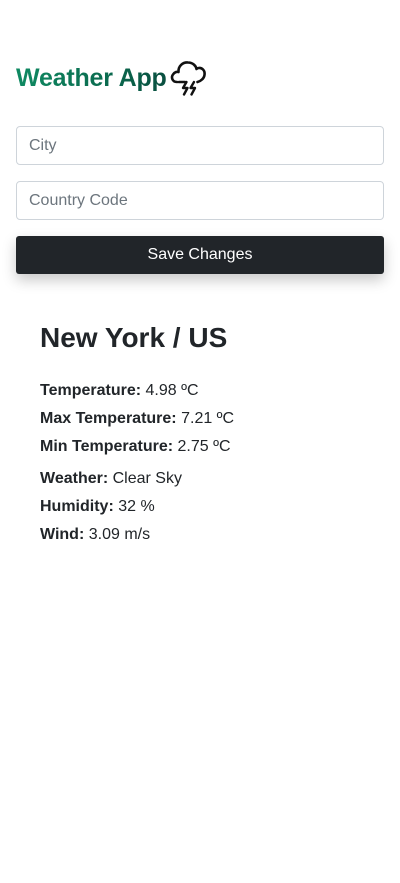  I want to click on min-temperature-value: 2.75 ºC, so click(204, 446).